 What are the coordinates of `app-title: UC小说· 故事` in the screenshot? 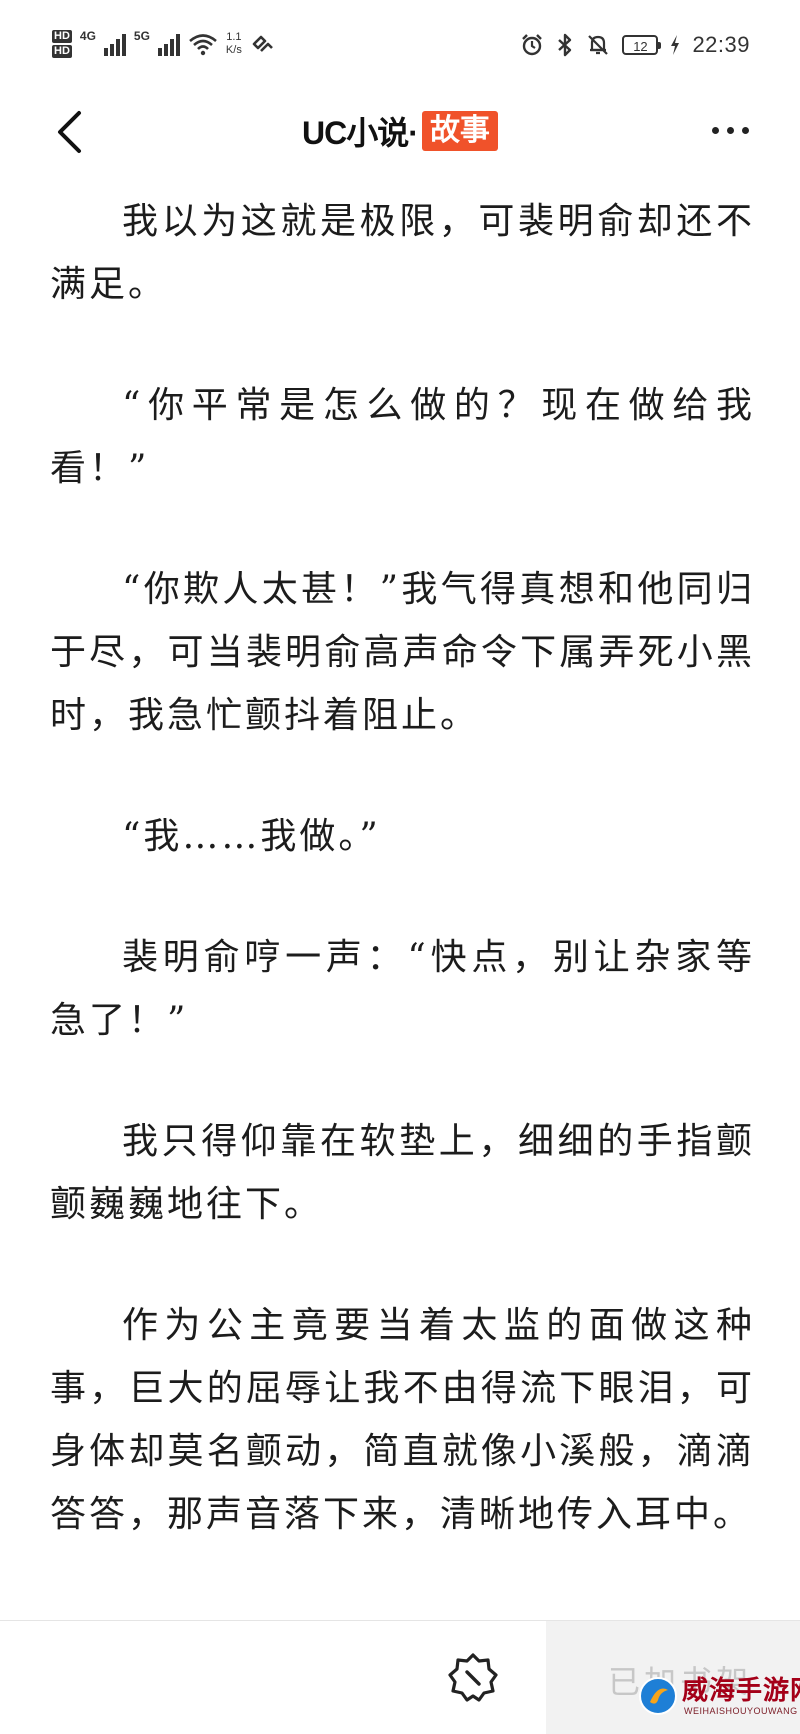 It's located at (400, 131).